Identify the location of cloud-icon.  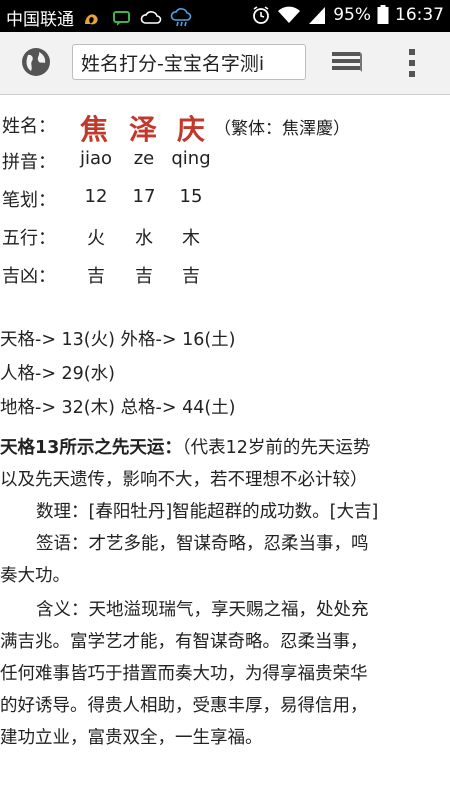
(151, 17).